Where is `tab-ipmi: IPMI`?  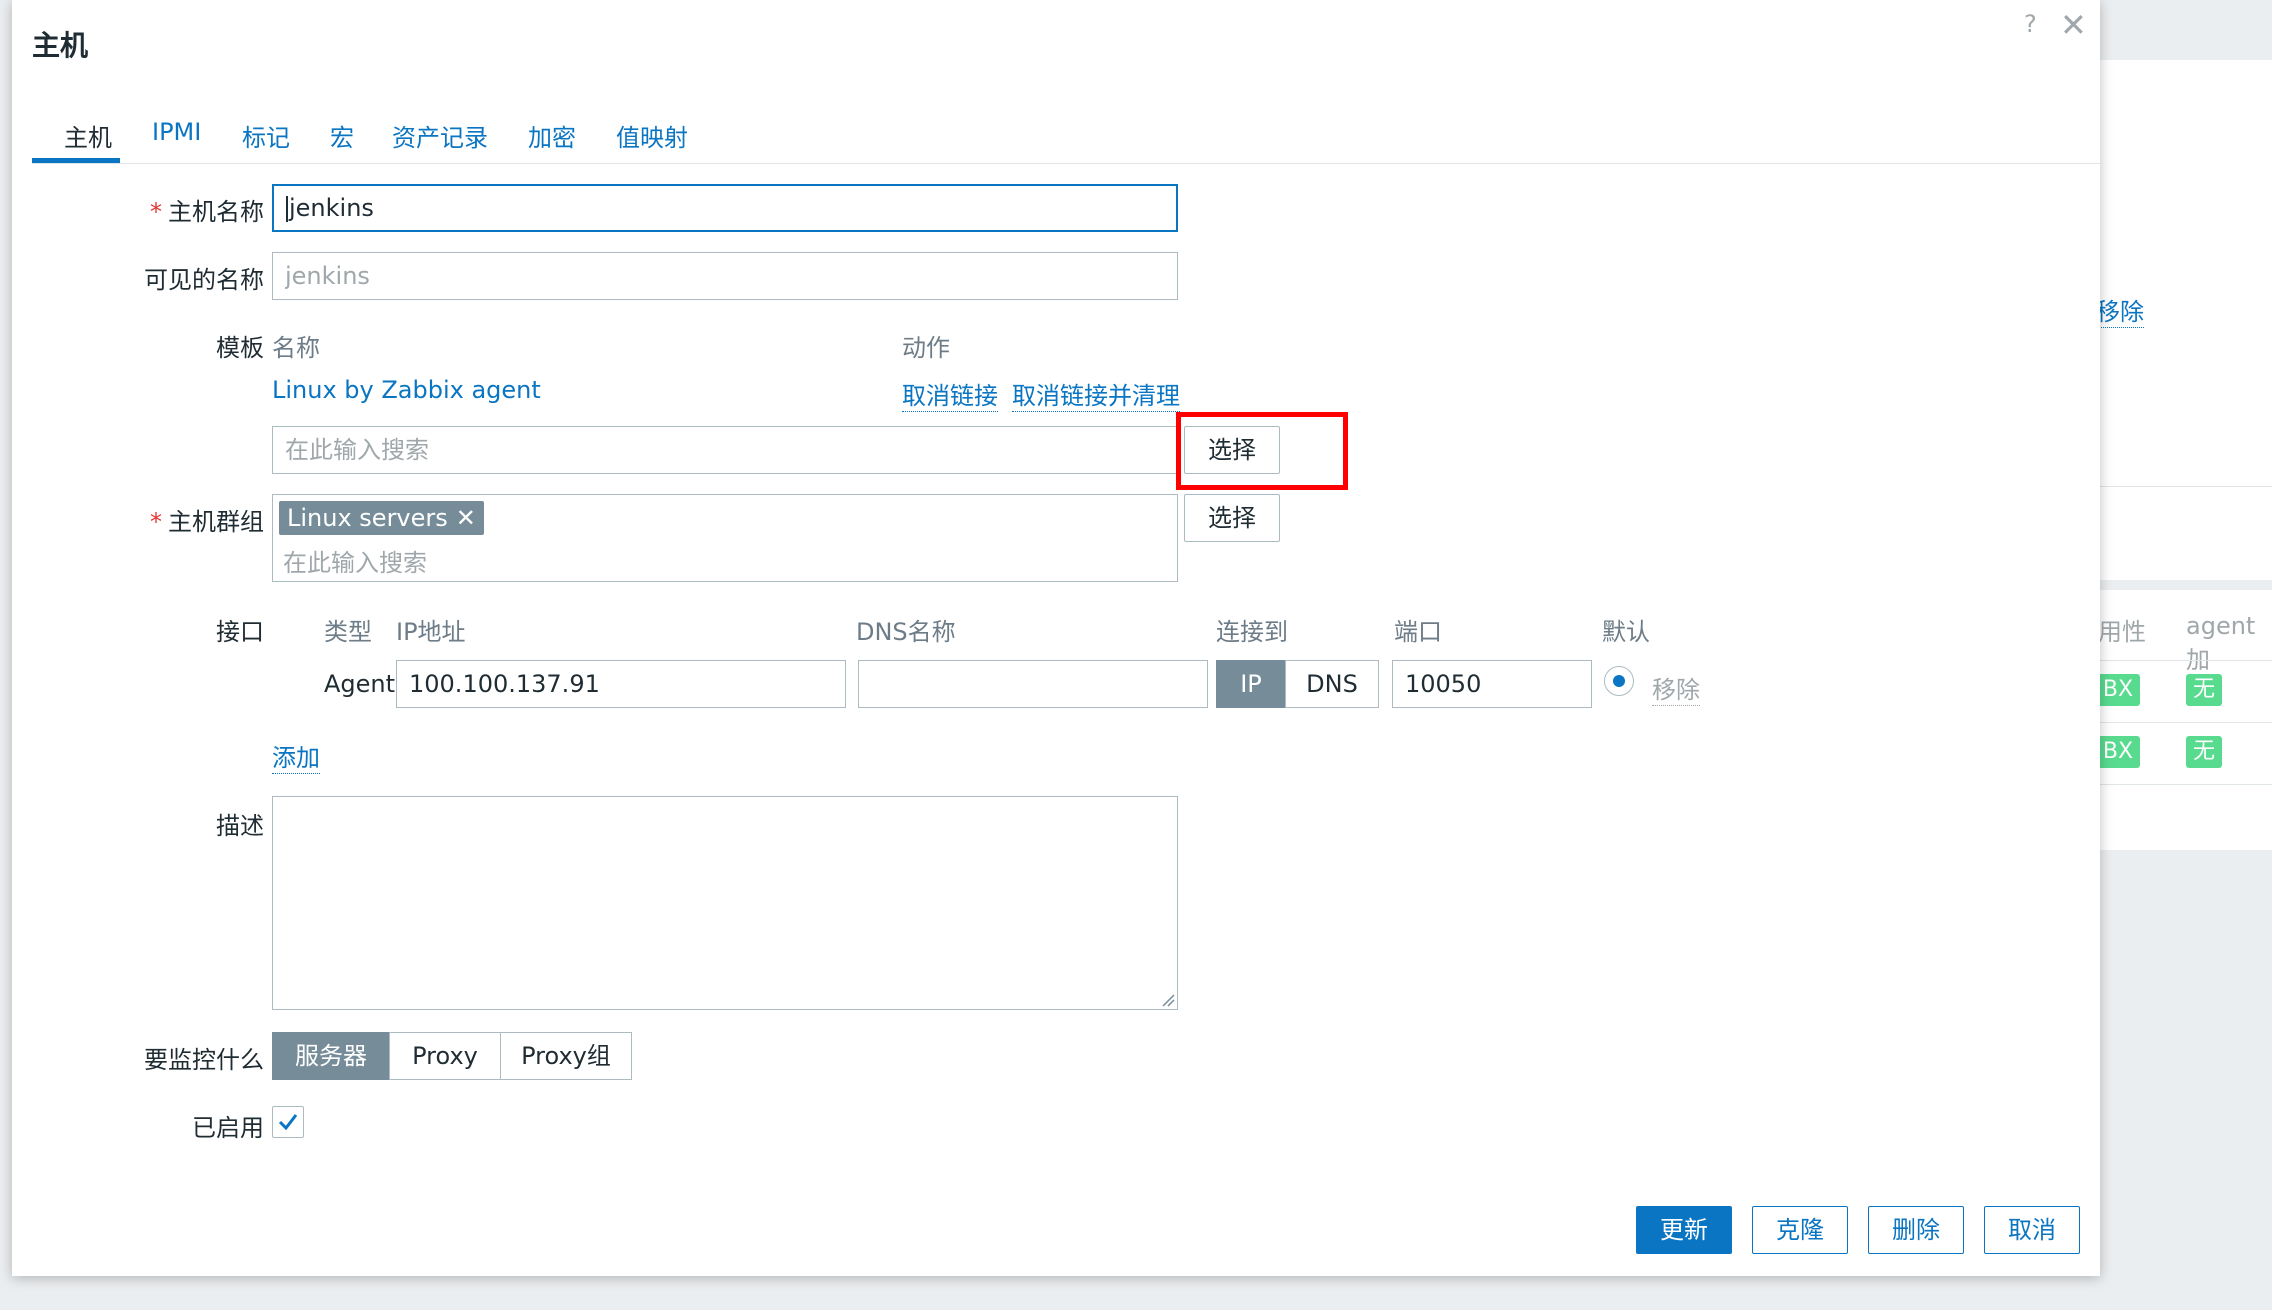 tab-ipmi: IPMI is located at coordinates (176, 132).